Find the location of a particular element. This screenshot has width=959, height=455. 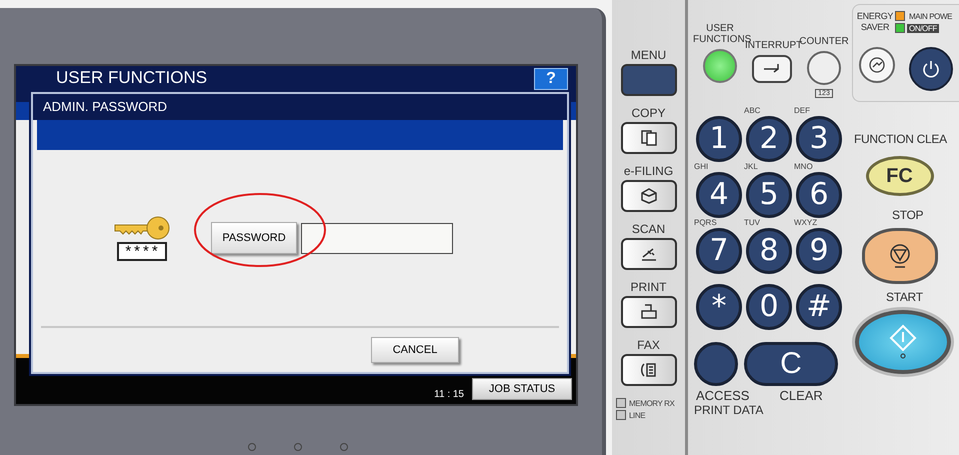

lamp-label: MAIN POWE is located at coordinates (931, 16).